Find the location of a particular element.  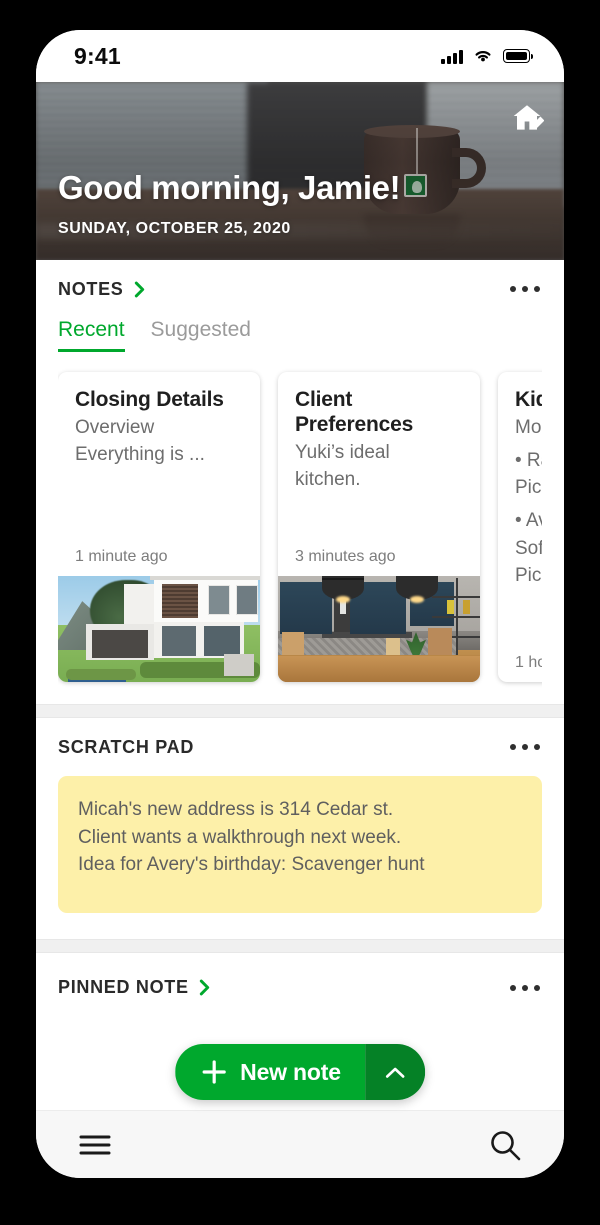

notes-title: NOTES is located at coordinates (91, 288).